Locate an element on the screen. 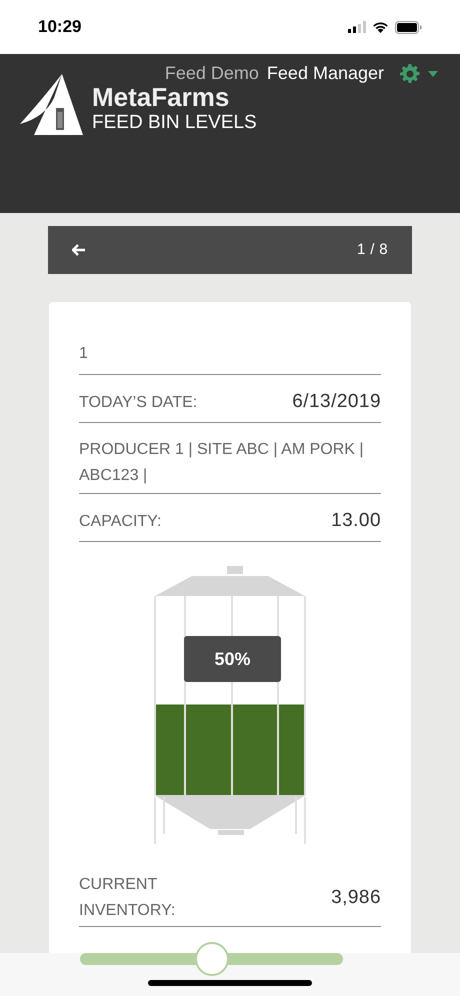 This screenshot has width=460, height=996. level-badge: 50% is located at coordinates (232, 659).